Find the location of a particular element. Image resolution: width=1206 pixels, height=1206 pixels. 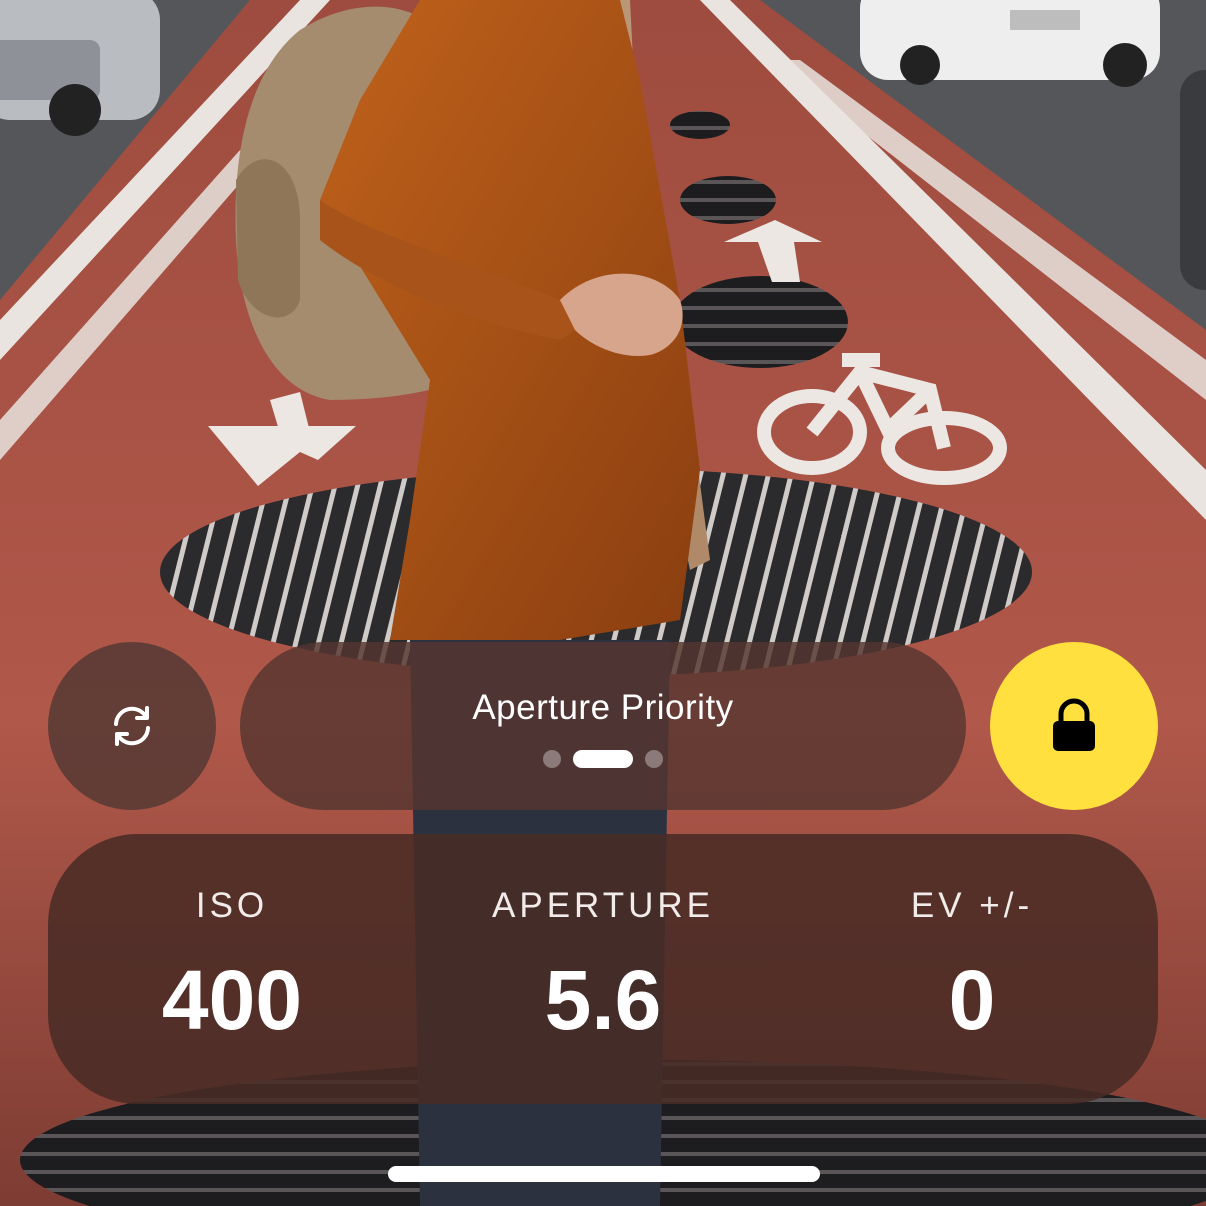

iso-setting: ISO 400 is located at coordinates (232, 969).